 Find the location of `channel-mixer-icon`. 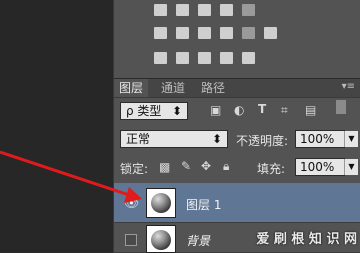

channel-mixer-icon is located at coordinates (248, 33).